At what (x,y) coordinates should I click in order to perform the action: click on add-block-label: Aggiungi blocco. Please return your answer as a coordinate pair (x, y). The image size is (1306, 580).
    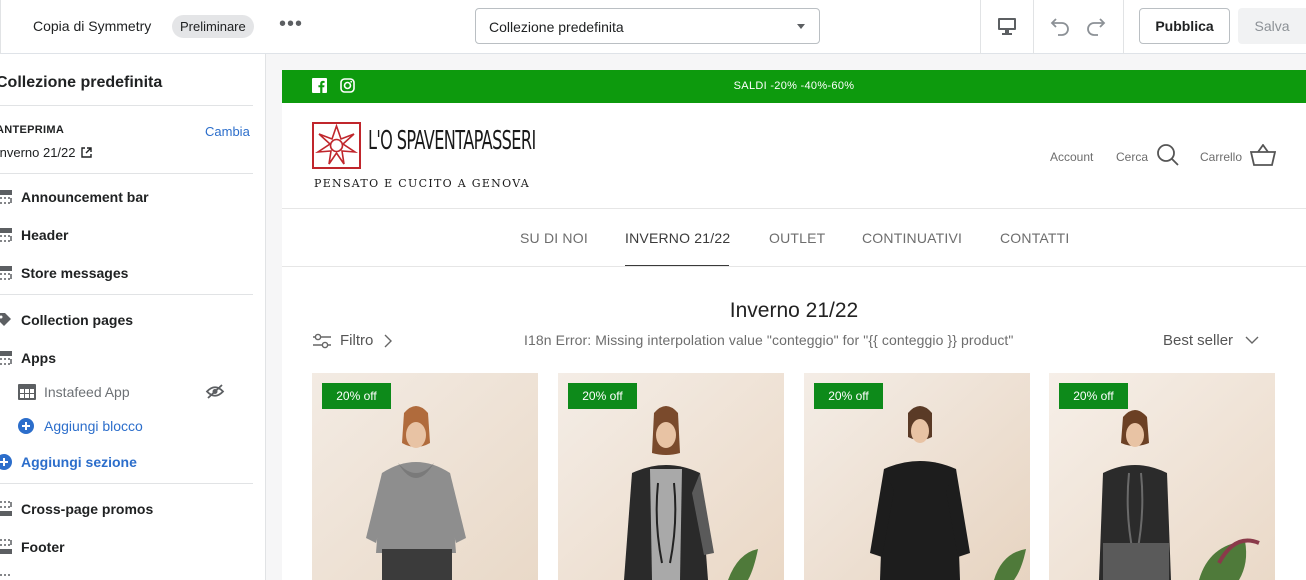
    Looking at the image, I should click on (93, 426).